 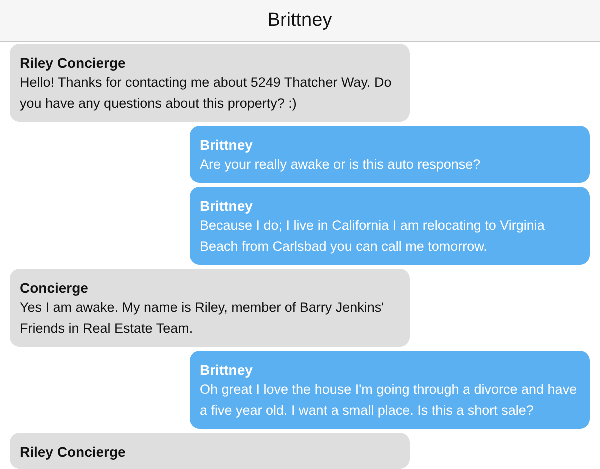 I want to click on message-text: Are your really awake or is this auto response?, so click(x=341, y=165).